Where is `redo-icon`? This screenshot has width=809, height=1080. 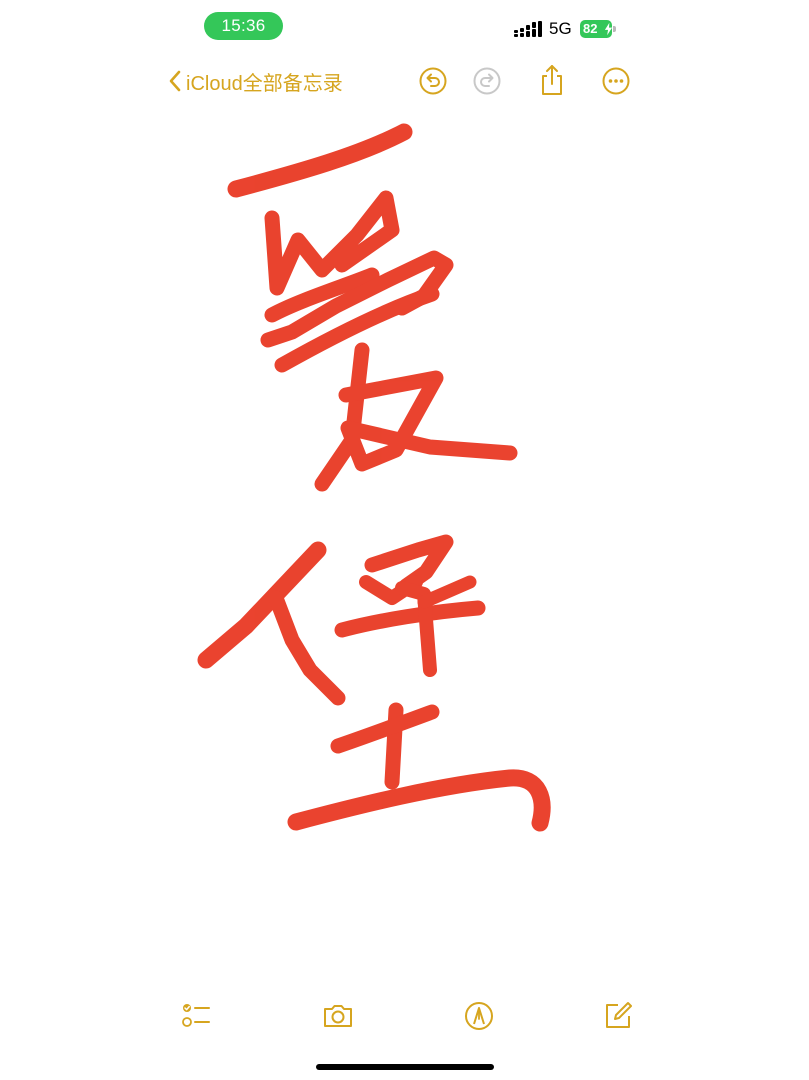 redo-icon is located at coordinates (487, 81).